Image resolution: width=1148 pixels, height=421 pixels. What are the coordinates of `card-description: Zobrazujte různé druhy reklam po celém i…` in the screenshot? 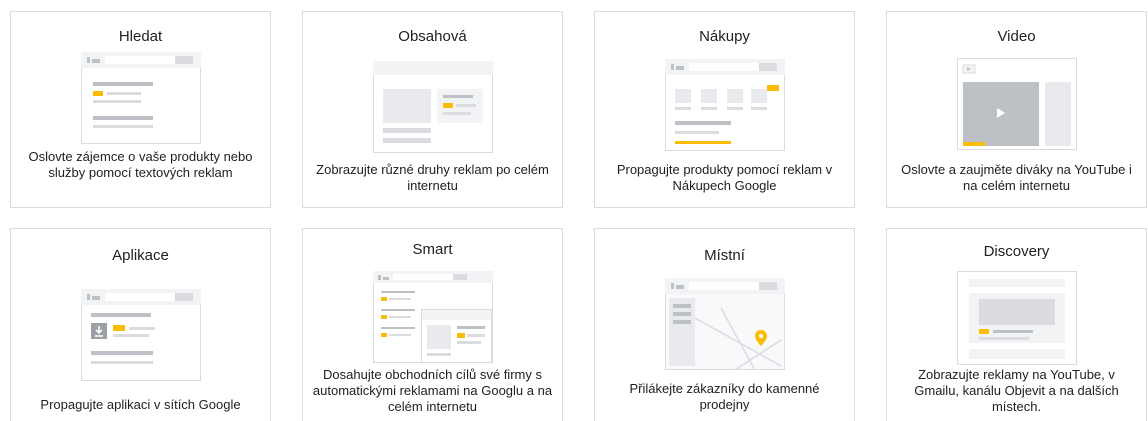 It's located at (432, 177).